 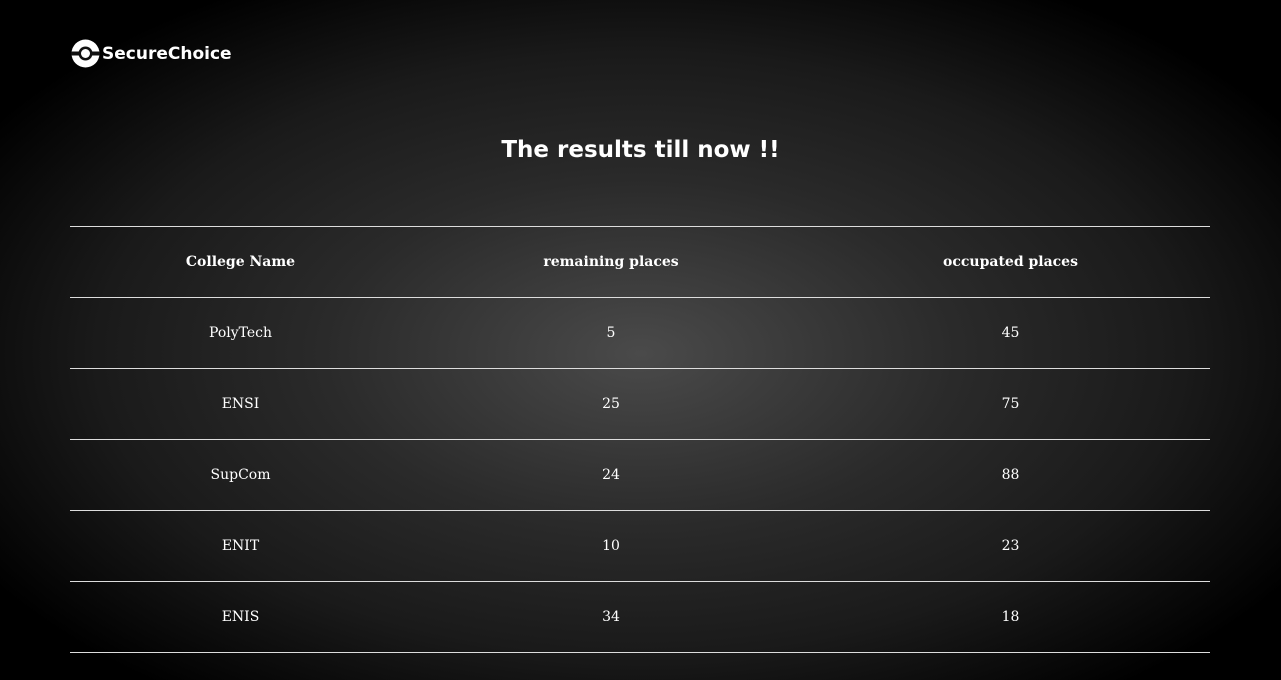 What do you see at coordinates (611, 404) in the screenshot?
I see `cell-remaining-places: 25` at bounding box center [611, 404].